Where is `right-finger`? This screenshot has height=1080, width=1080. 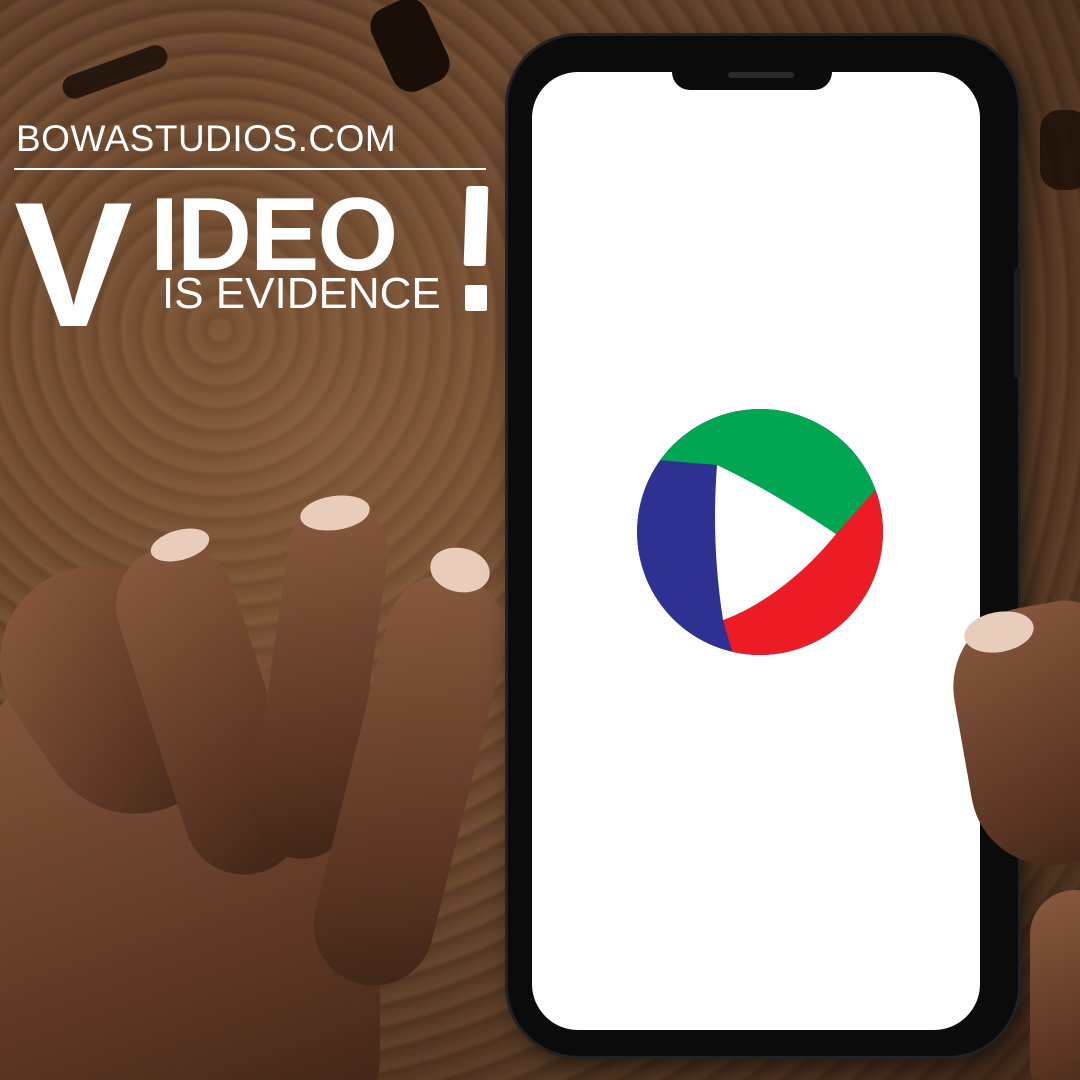 right-finger is located at coordinates (1055, 985).